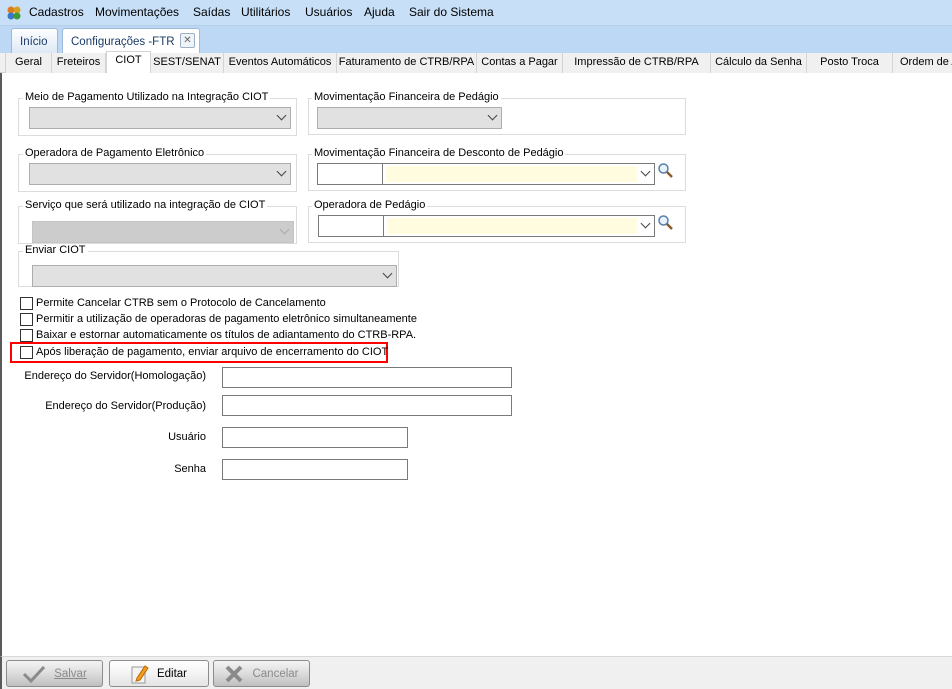 The height and width of the screenshot is (689, 952). I want to click on mov-fin-pedagio-select, so click(409, 118).